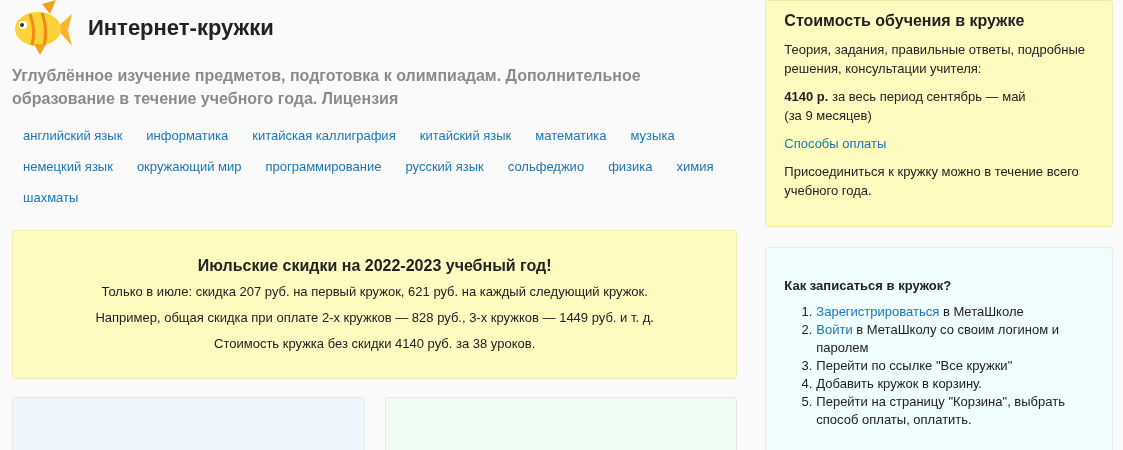 The height and width of the screenshot is (450, 1123). I want to click on promo-title: Июльские скидки на 2022-2023 учебный год!, so click(374, 266).